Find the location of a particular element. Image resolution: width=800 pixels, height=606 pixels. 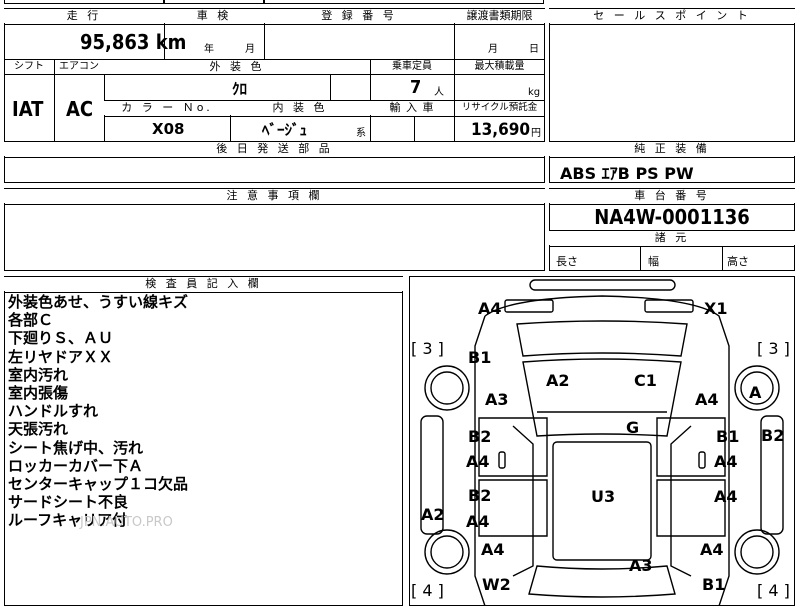

note-line: 左リヤドアＸＸ is located at coordinates (61, 356).